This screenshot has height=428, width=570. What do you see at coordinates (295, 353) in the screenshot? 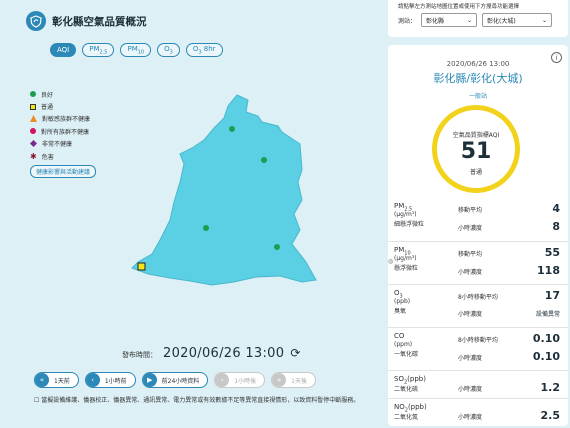
I see `refresh-icon: ⟳` at bounding box center [295, 353].